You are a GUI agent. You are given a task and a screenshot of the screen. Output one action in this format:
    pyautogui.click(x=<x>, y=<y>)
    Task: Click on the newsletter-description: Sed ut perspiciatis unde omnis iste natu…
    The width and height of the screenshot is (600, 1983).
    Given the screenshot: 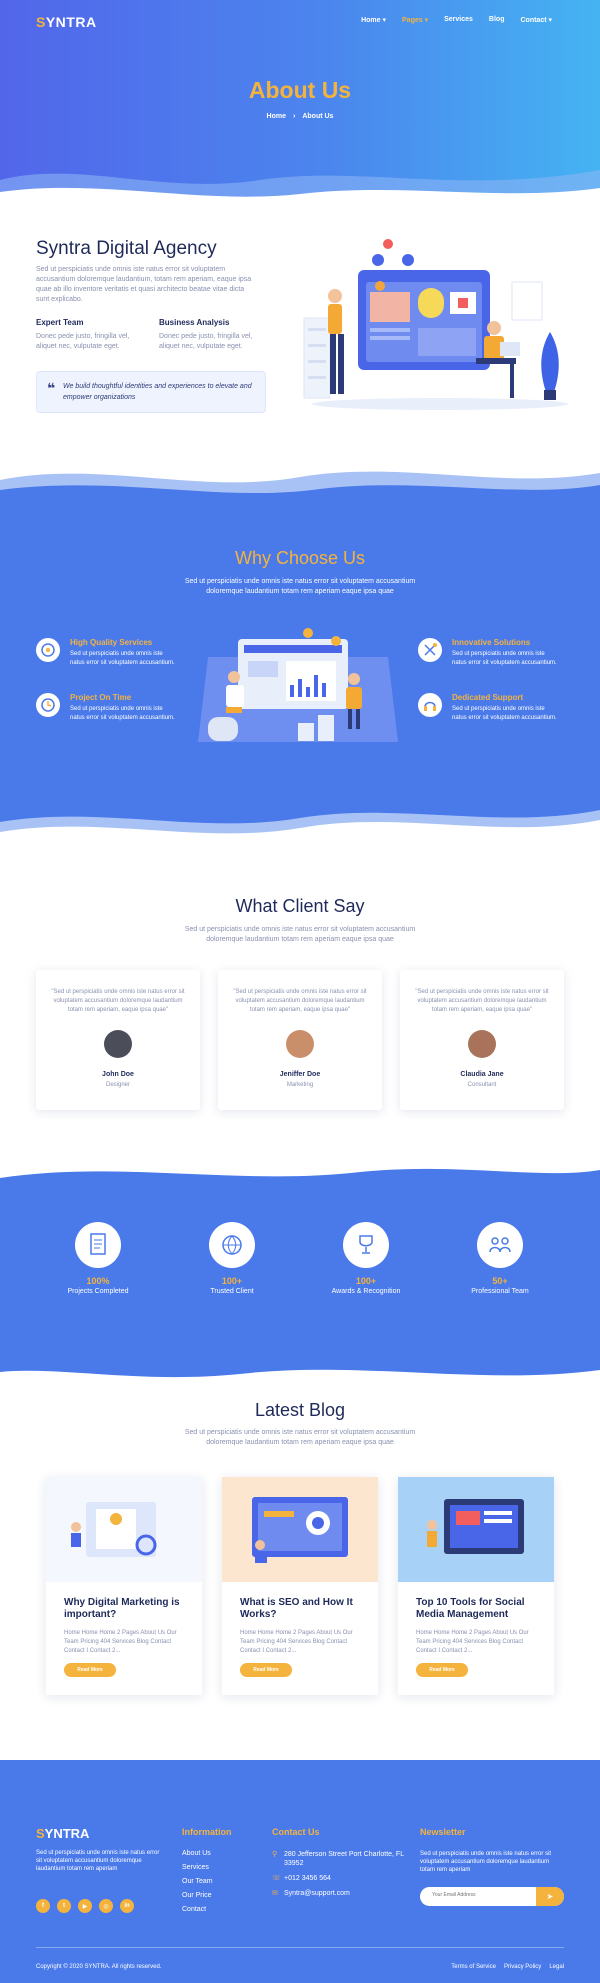 What is the action you would take?
    pyautogui.click(x=486, y=1862)
    